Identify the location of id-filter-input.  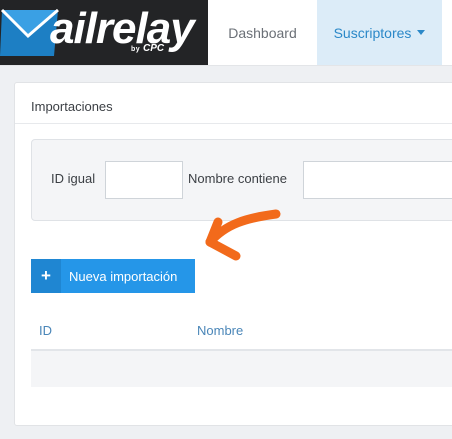
(144, 180).